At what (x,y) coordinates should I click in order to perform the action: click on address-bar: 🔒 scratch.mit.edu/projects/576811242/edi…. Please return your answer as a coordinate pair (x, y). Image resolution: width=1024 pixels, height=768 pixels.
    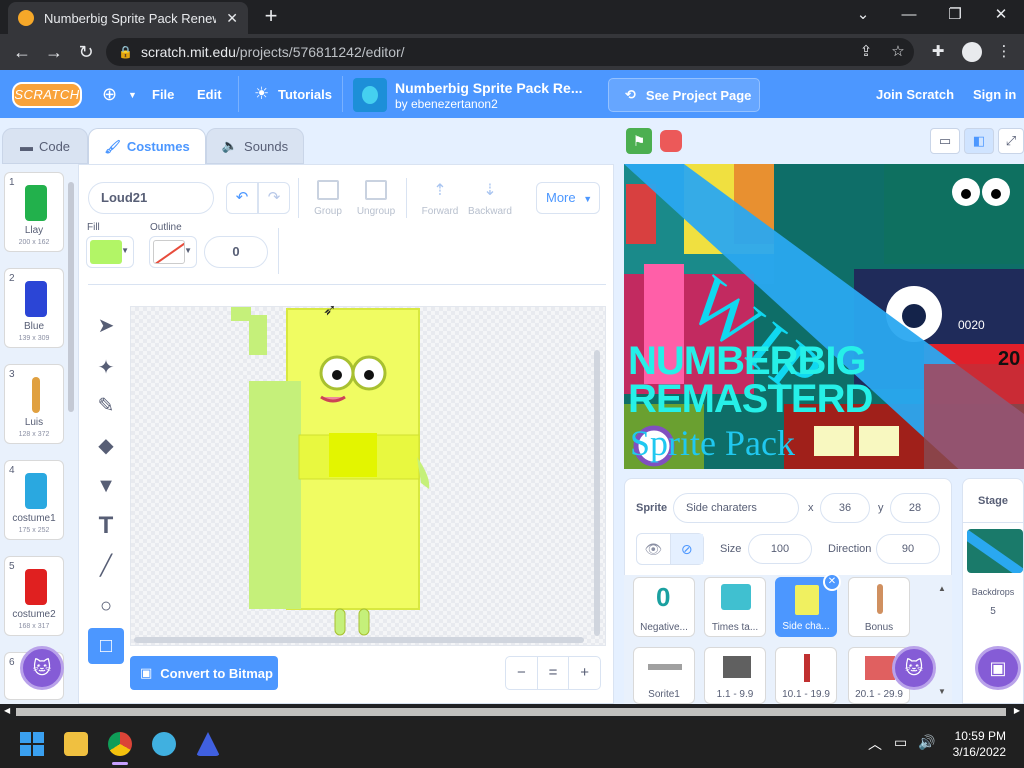
    Looking at the image, I should click on (510, 52).